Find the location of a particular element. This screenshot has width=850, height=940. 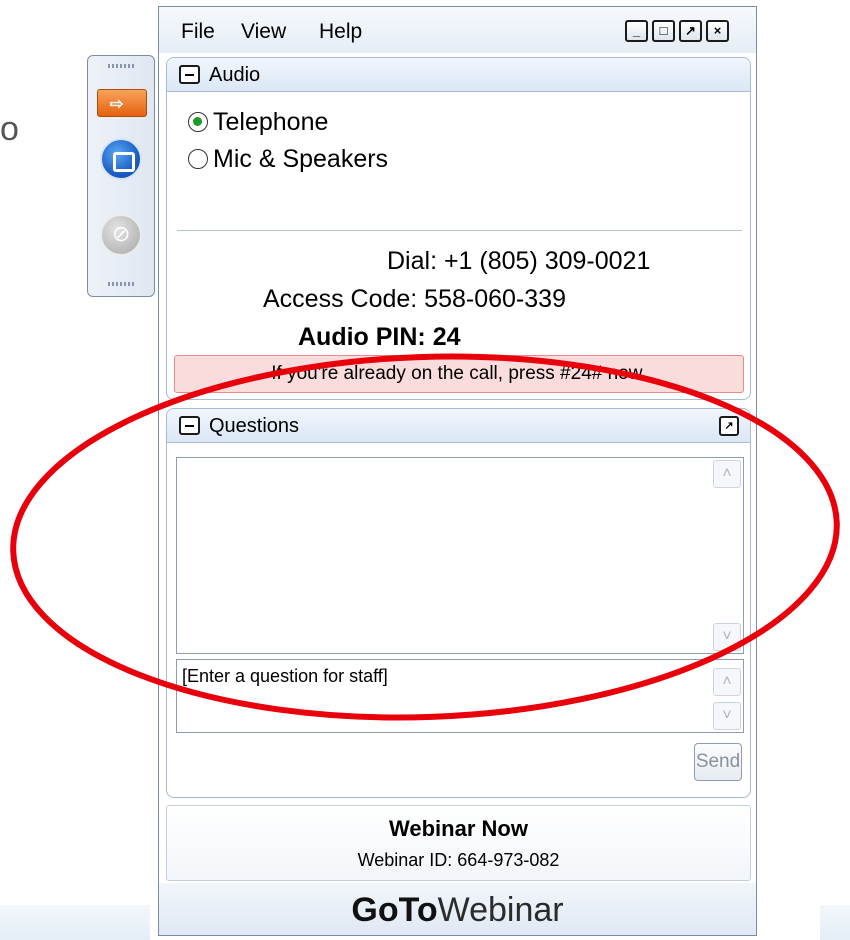

dial-number: Dial: +1 (805) 309-0021 is located at coordinates (519, 261).